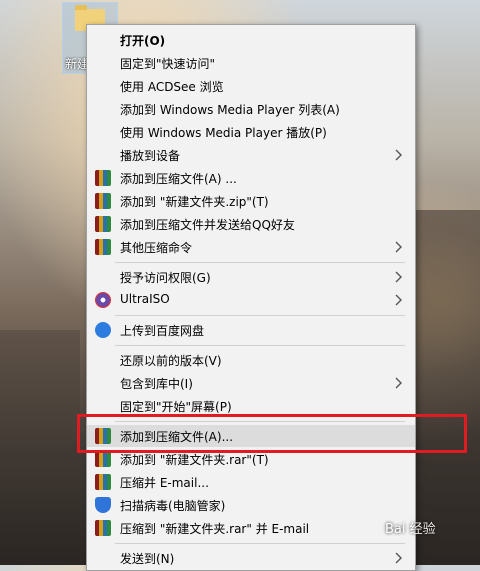  What do you see at coordinates (194, 460) in the screenshot?
I see `menu-item-label: 添加到 "新建文件夹.rar"(T)` at bounding box center [194, 460].